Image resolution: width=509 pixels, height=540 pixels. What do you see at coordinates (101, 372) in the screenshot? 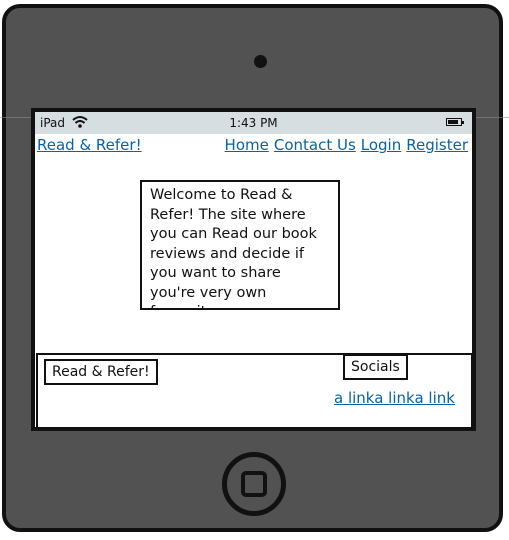
I see `footer-brand: Read & Refer!` at bounding box center [101, 372].